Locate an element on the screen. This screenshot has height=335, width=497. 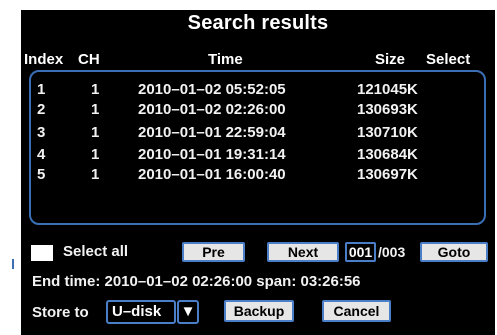
chevron-down-icon: ▼ is located at coordinates (188, 312).